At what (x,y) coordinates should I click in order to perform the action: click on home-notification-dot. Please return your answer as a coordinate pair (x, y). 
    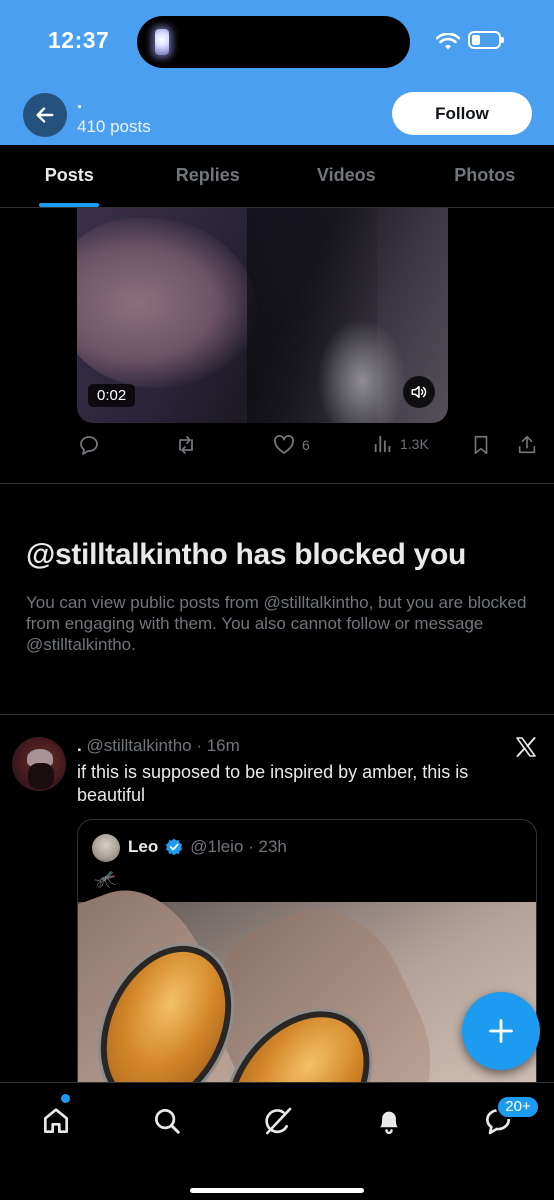
    Looking at the image, I should click on (65, 1098).